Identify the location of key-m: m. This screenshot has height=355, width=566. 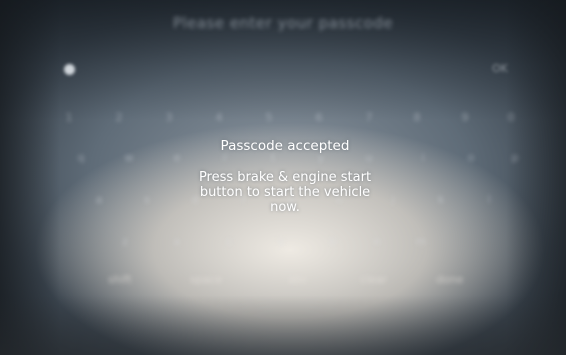
(421, 242).